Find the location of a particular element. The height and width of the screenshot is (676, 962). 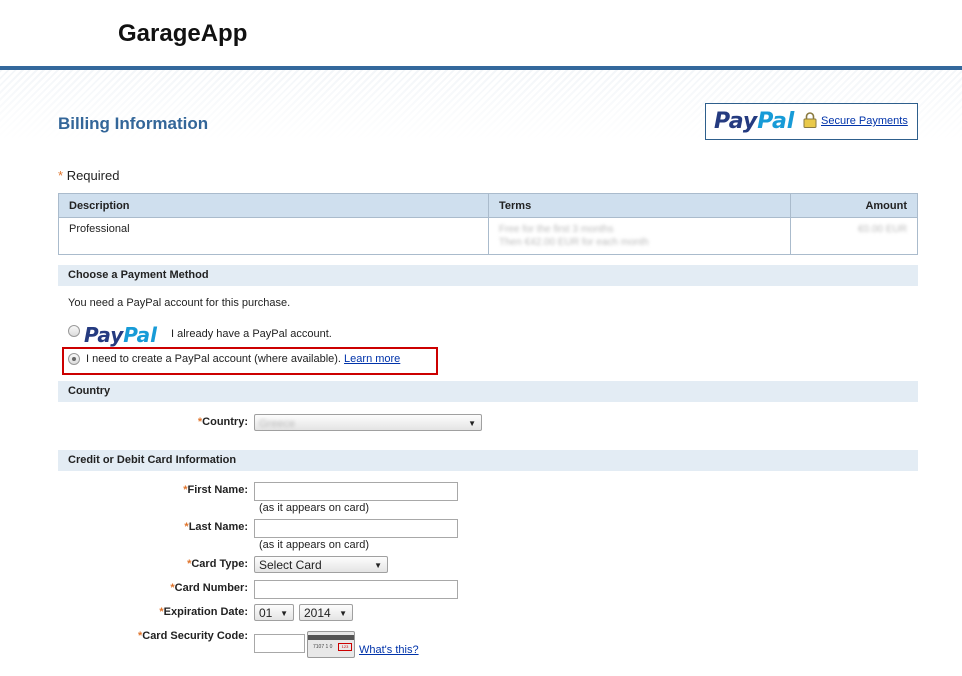

card-type-label: *Card Type: is located at coordinates (174, 564).